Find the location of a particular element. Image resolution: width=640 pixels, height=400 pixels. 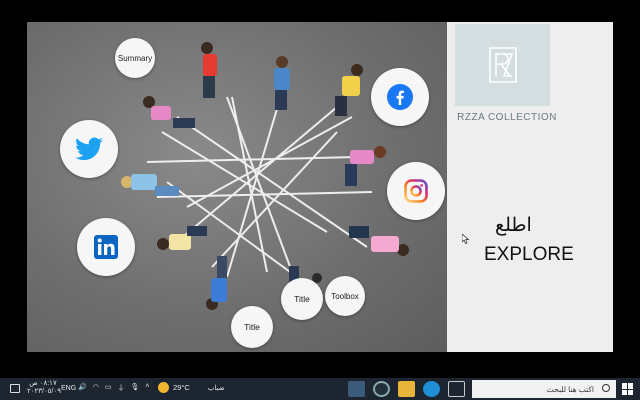

explore-text: EXPLORE is located at coordinates (529, 254).